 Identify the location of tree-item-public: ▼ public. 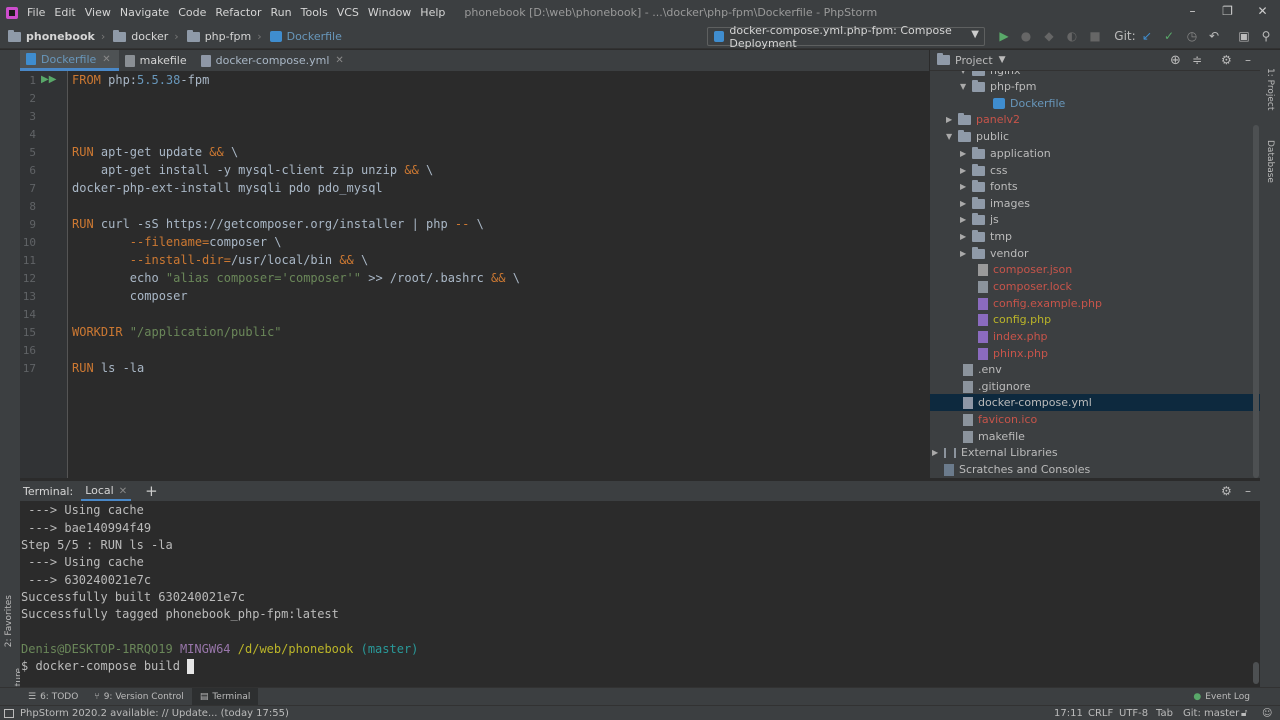
(977, 136).